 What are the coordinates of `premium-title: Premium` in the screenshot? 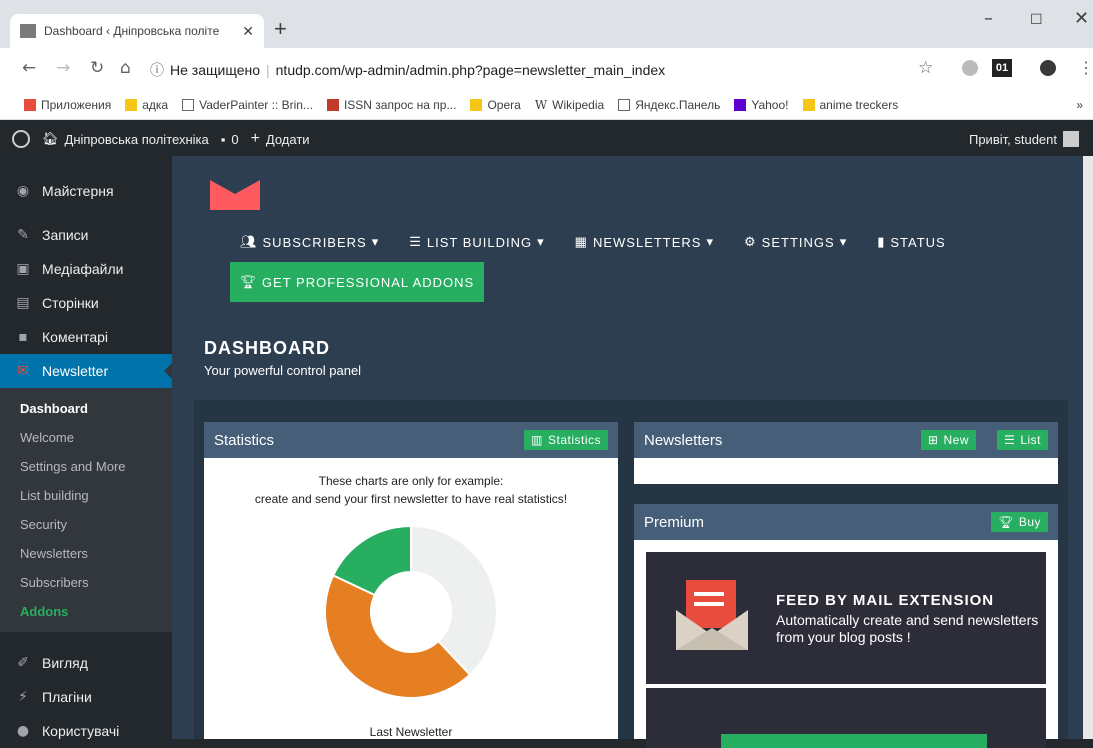 It's located at (674, 522).